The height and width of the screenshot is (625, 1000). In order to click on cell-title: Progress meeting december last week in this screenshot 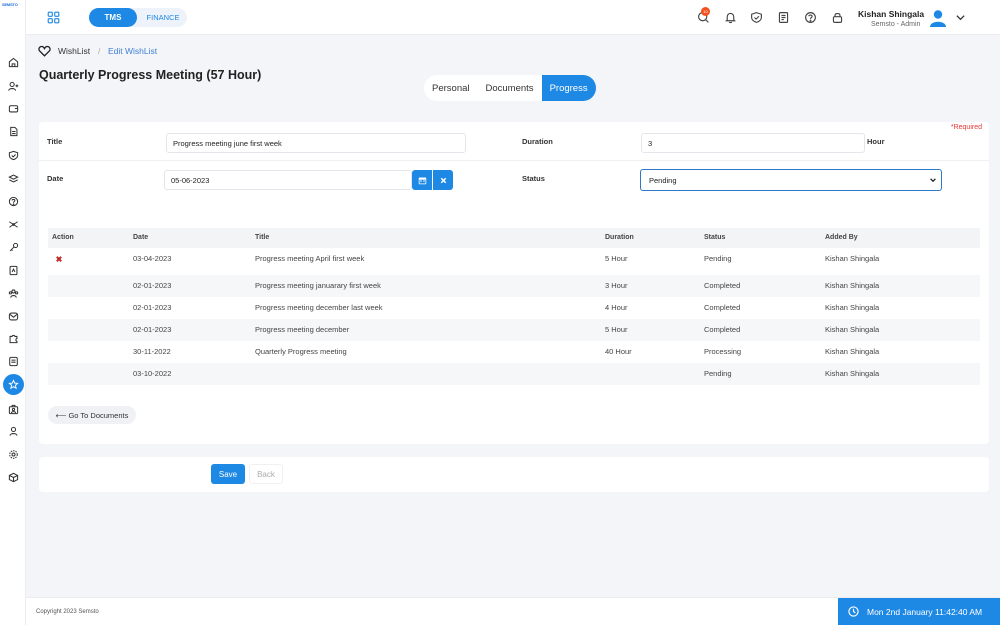, I will do `click(319, 307)`.